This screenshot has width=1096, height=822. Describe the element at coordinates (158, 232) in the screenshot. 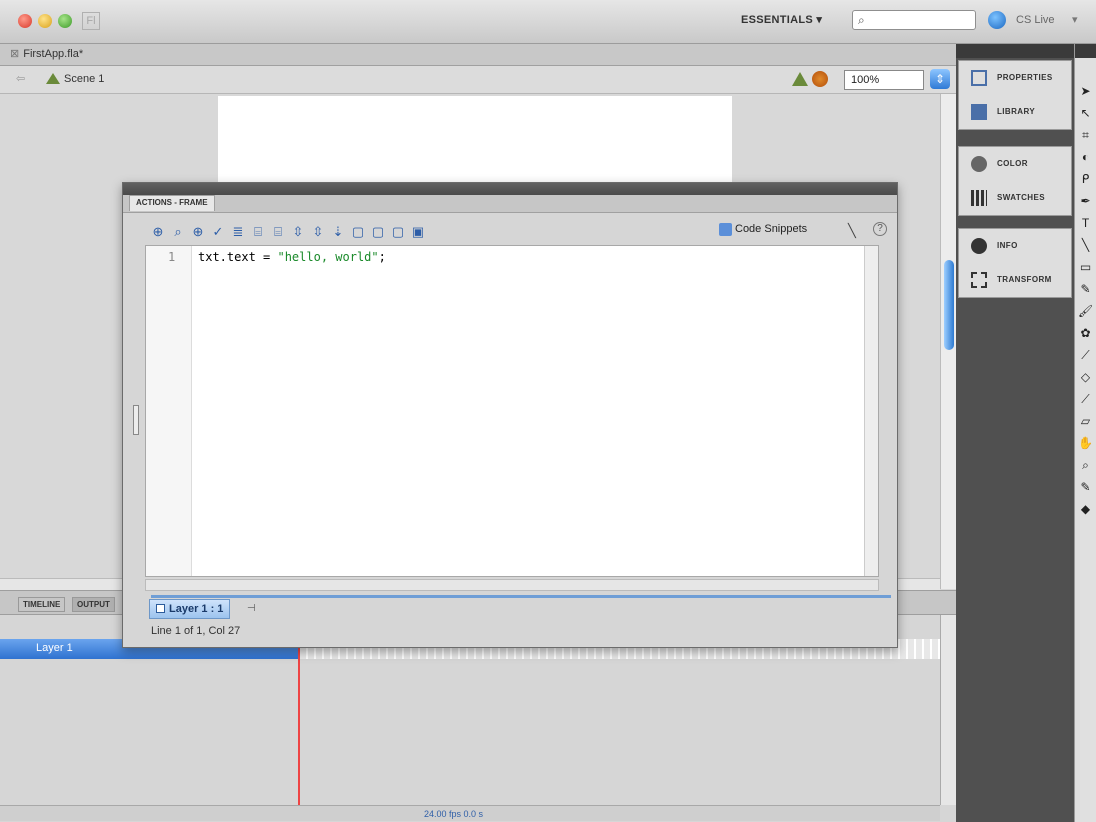

I see `add-item-icon: ⊕` at that location.